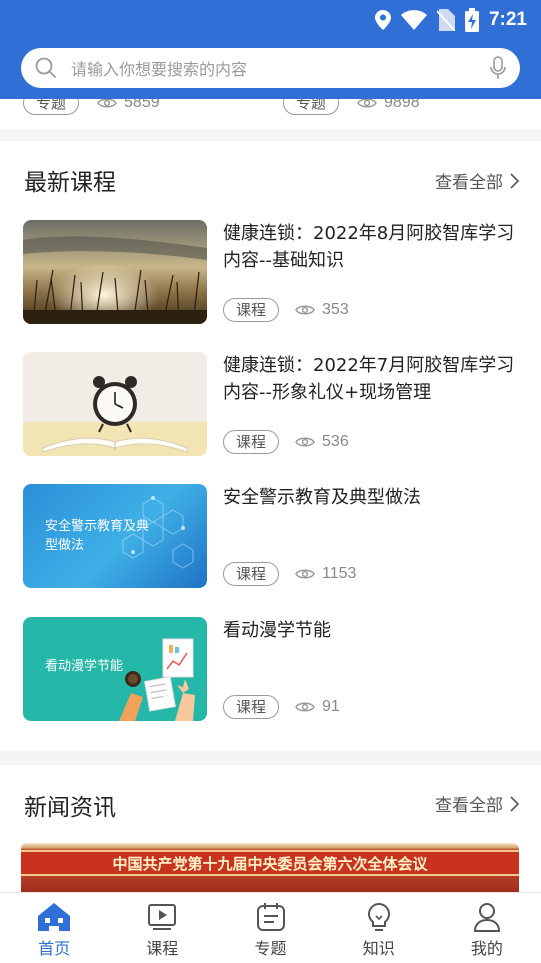 This screenshot has width=541, height=963. I want to click on view-count: 9898, so click(388, 105).